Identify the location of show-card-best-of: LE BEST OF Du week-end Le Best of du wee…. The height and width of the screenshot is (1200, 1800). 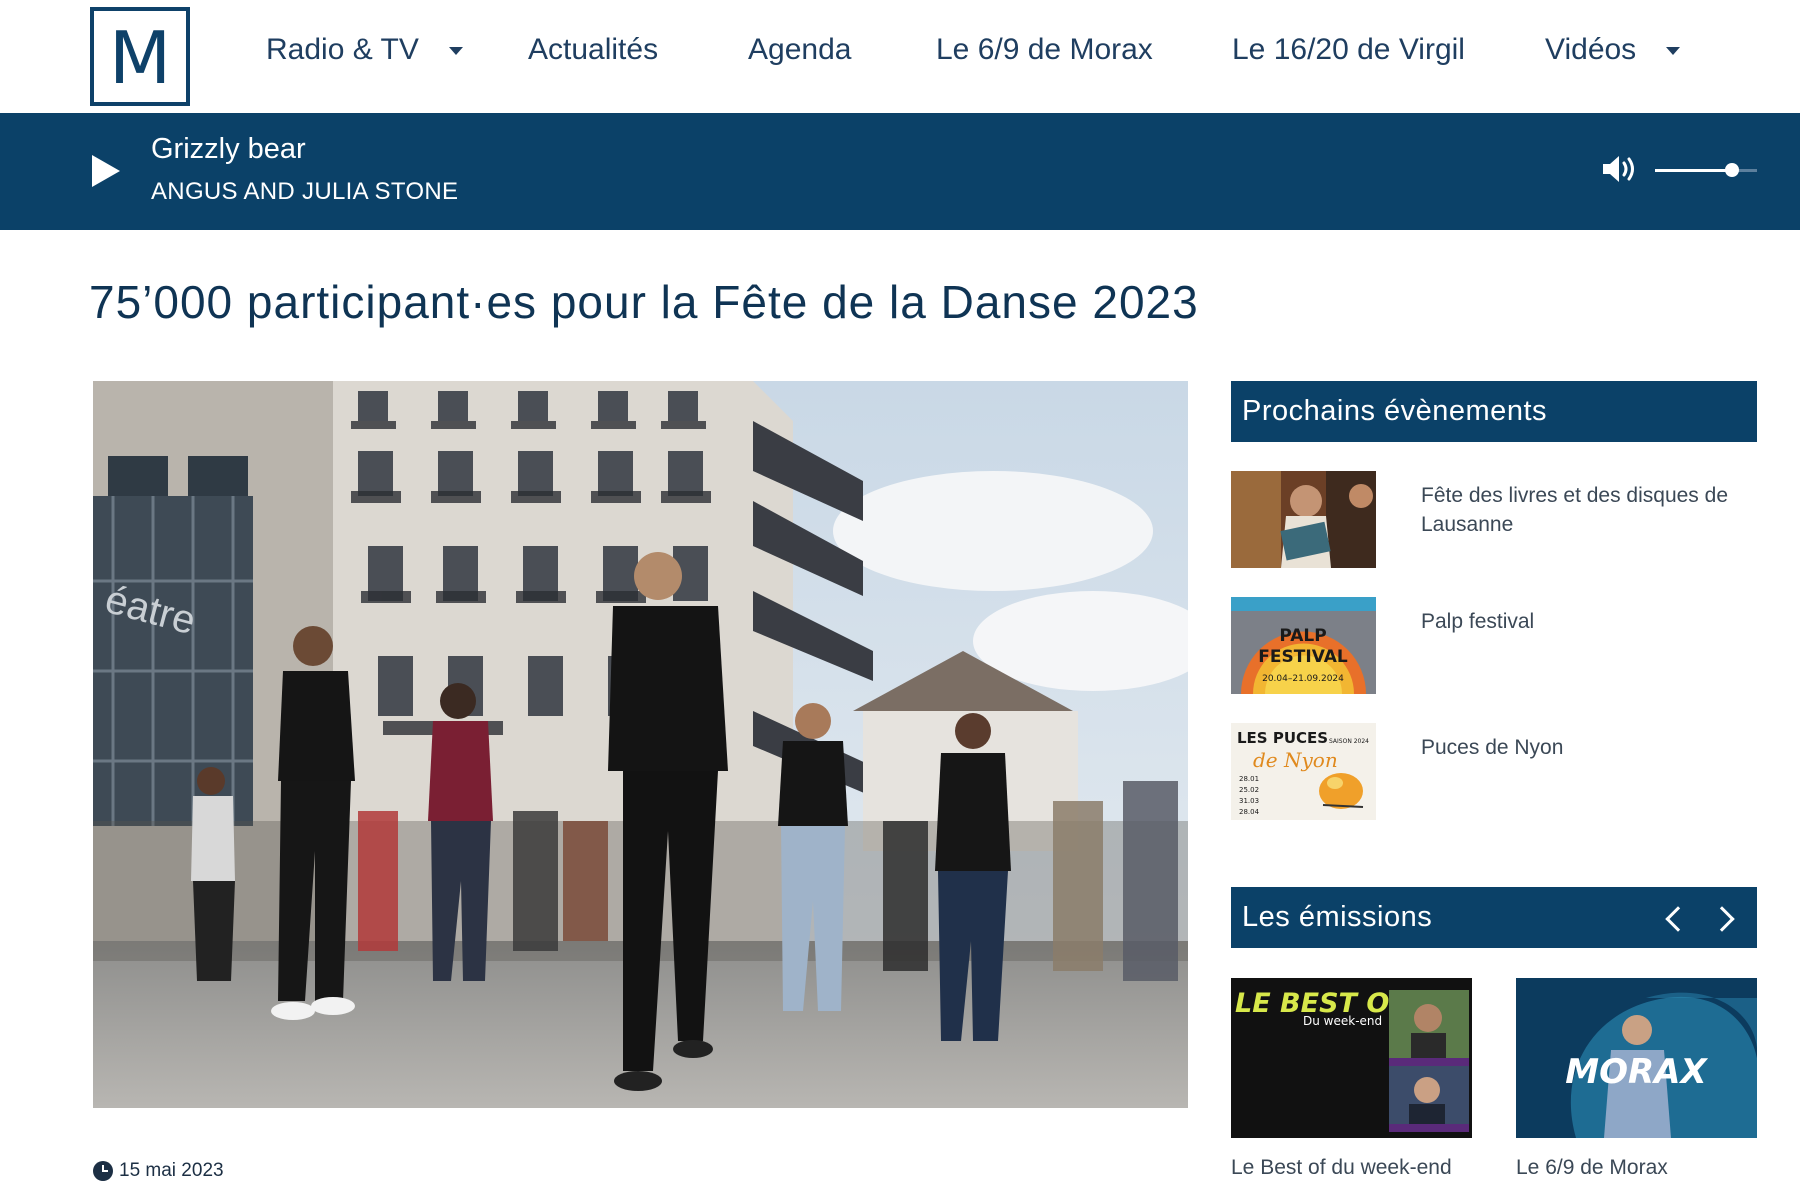
(1351, 1079).